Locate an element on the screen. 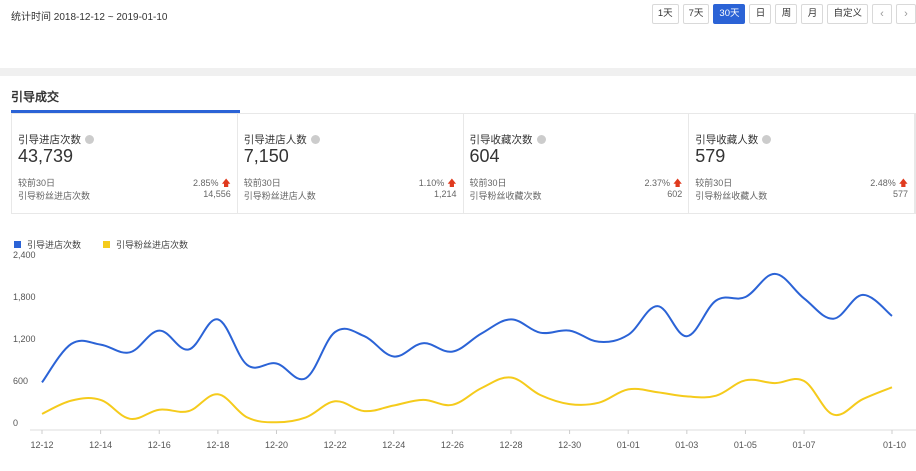  tab-30-days: 30天 is located at coordinates (729, 14).